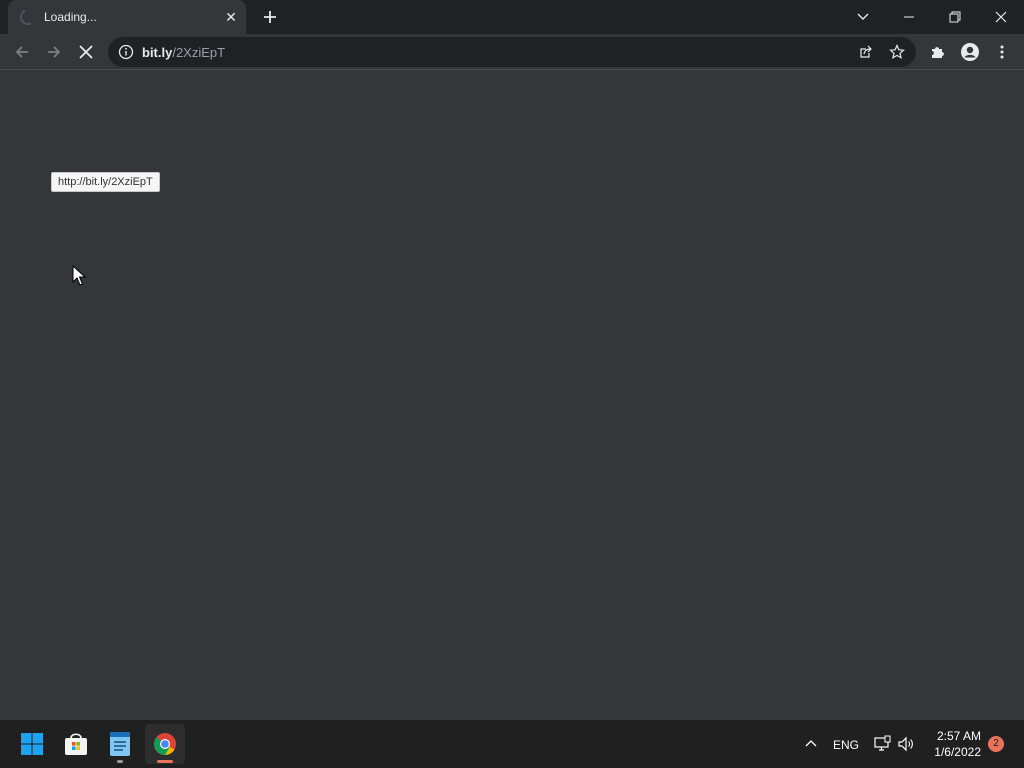 The width and height of the screenshot is (1024, 768). I want to click on clock-date: 1/6/2022, so click(957, 752).